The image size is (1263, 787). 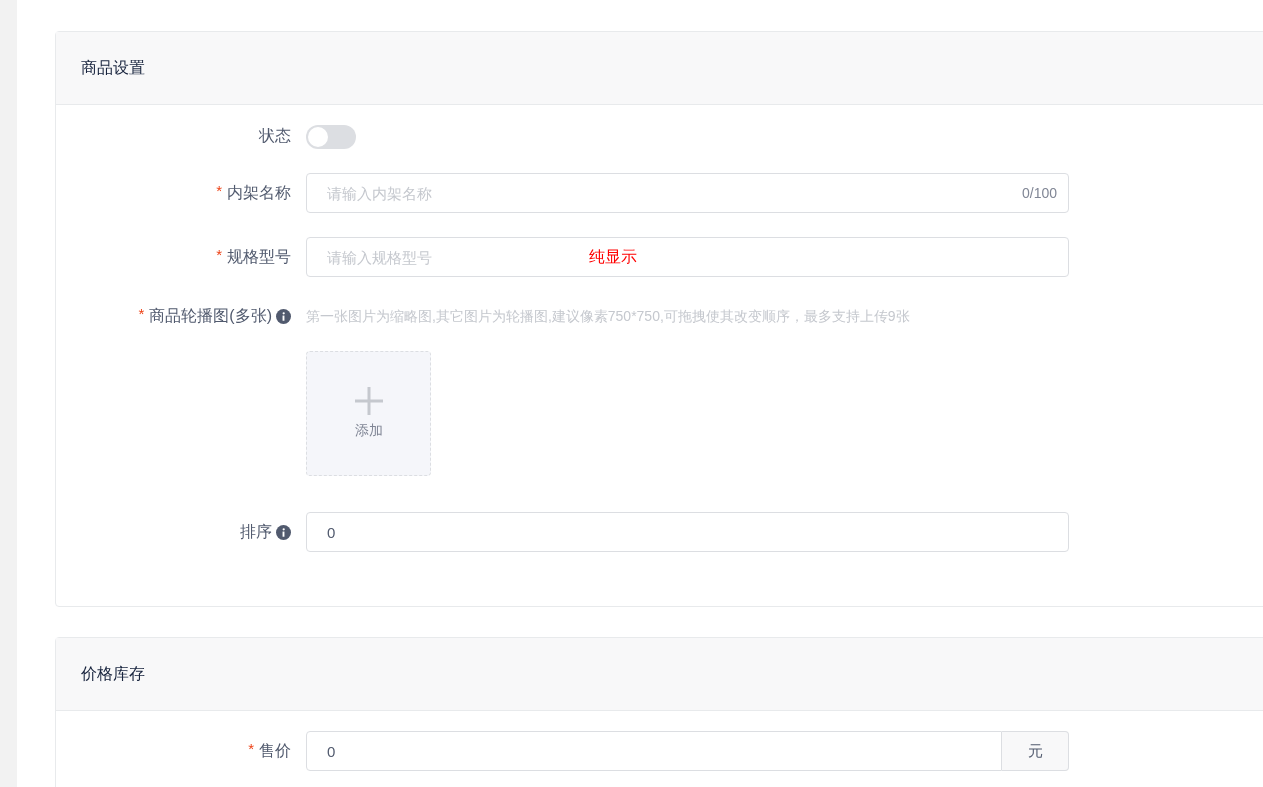 I want to click on field-label: 商品轮播图(多张), so click(x=210, y=316).